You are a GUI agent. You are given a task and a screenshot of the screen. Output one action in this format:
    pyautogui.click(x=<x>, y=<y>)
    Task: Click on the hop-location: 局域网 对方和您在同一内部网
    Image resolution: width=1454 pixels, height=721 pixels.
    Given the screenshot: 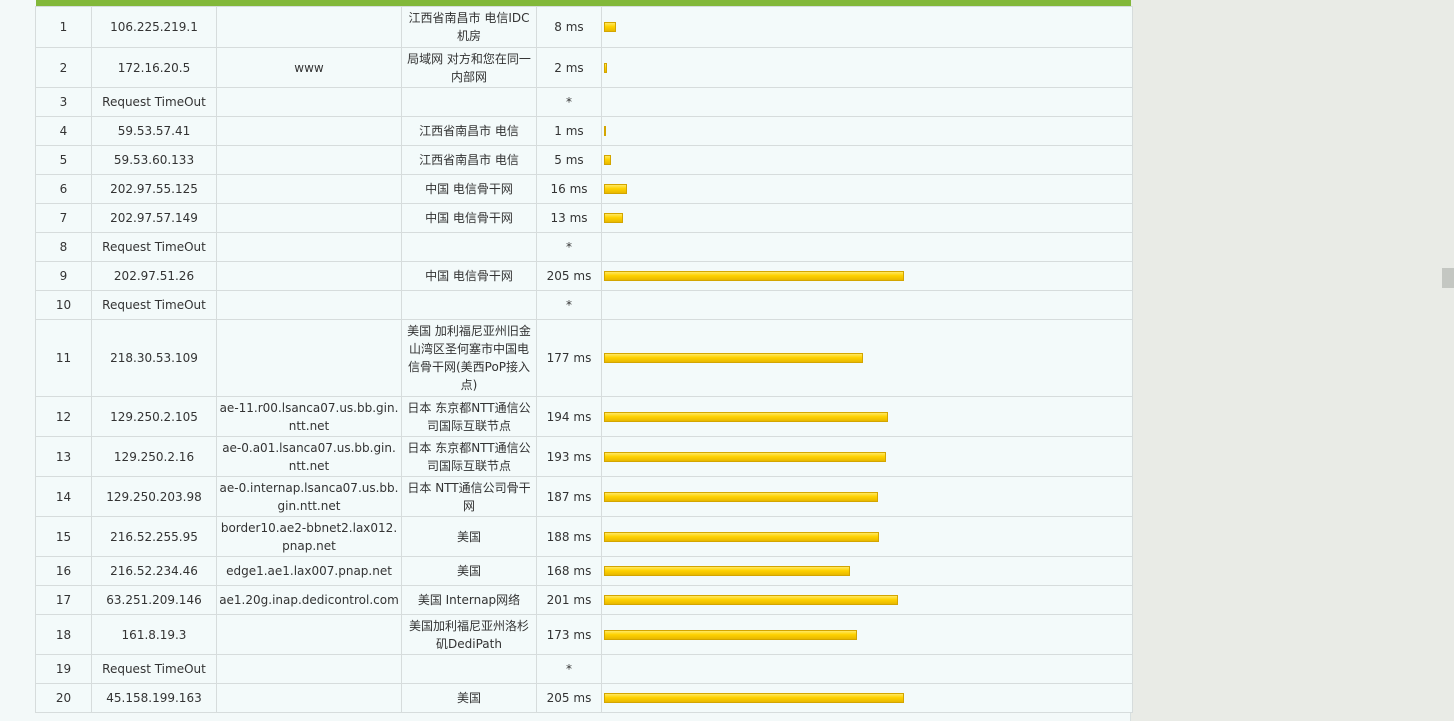 What is the action you would take?
    pyautogui.click(x=469, y=67)
    